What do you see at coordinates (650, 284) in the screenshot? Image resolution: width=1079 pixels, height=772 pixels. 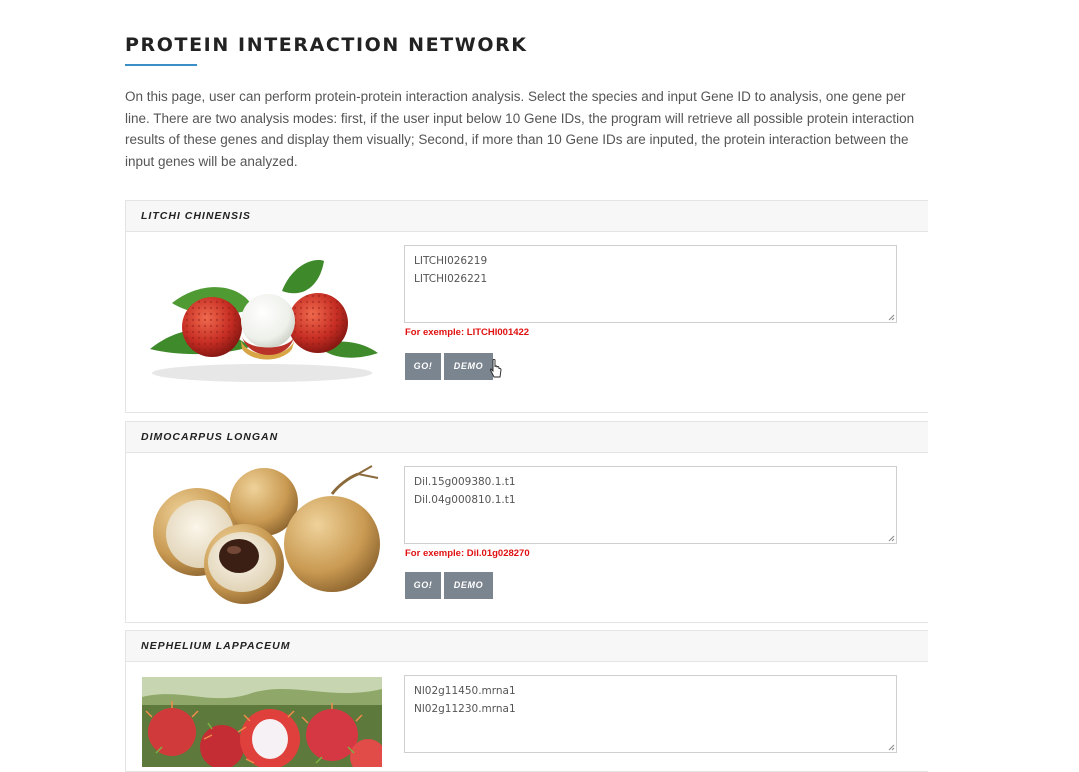 I see `gene-id-input: LITCHI026219 LITCHI026221` at bounding box center [650, 284].